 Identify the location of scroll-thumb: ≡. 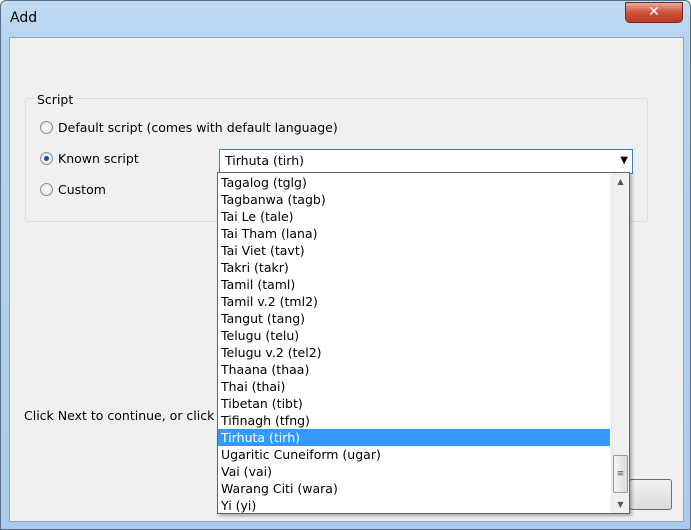
(620, 474).